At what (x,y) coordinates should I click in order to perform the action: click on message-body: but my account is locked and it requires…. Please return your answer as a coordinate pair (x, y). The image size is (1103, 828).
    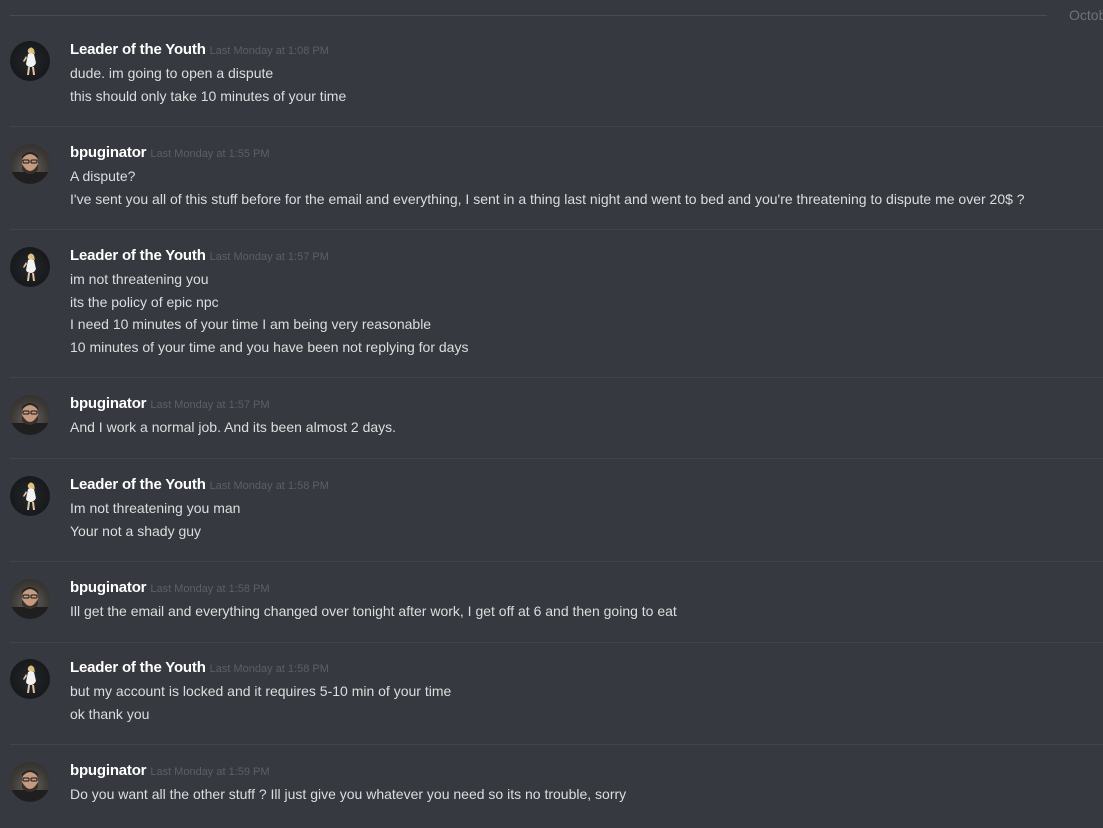
    Looking at the image, I should click on (260, 702).